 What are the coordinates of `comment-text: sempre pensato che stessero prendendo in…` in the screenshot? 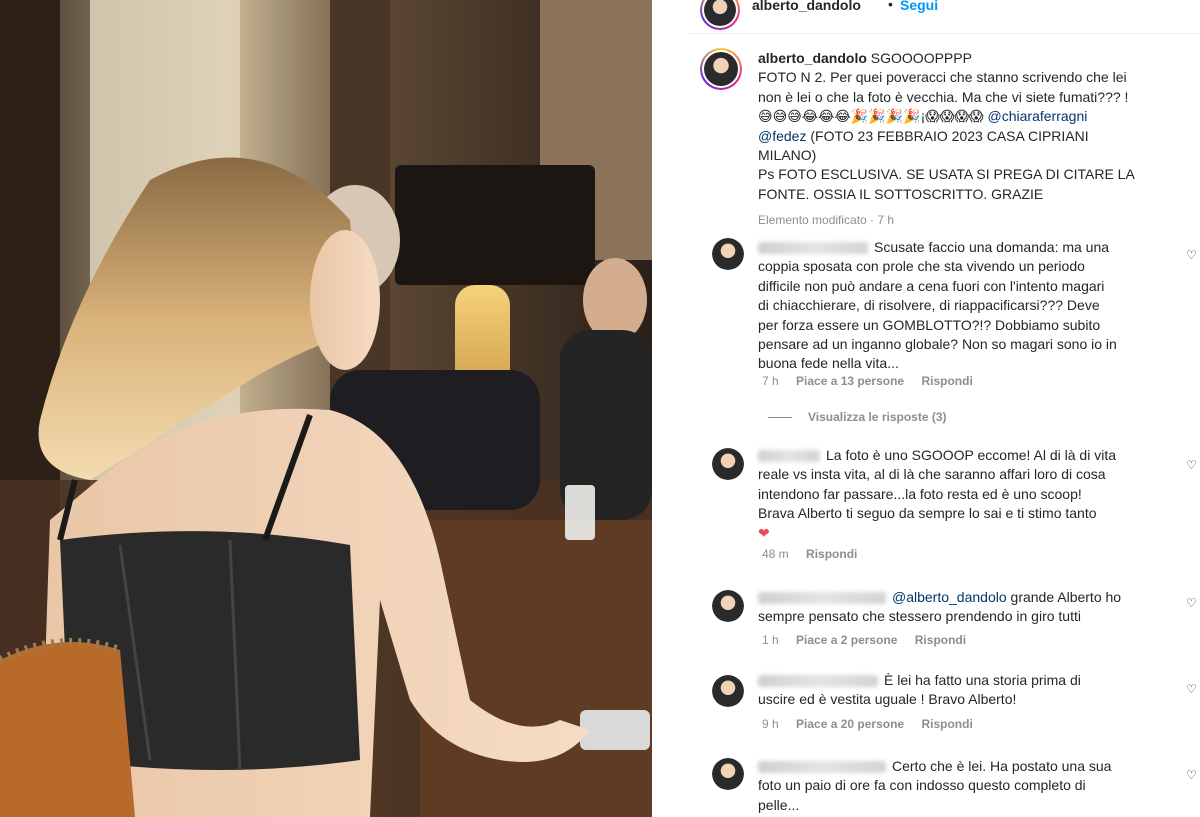 It's located at (919, 616).